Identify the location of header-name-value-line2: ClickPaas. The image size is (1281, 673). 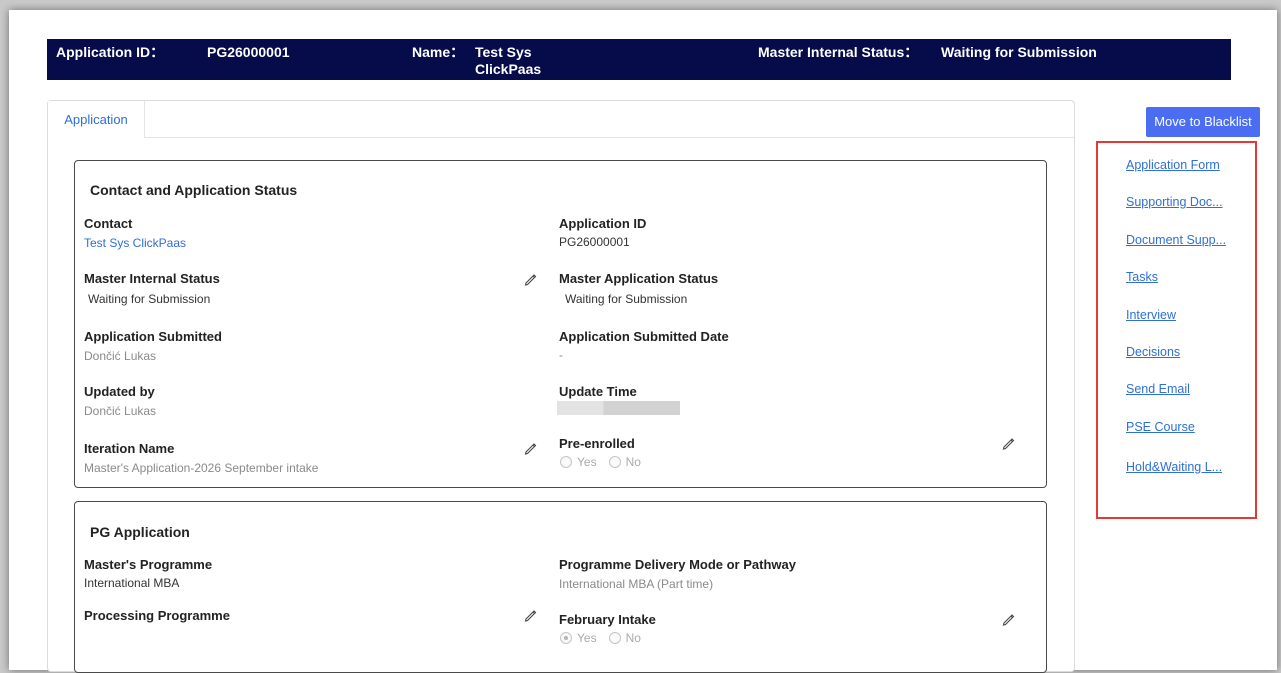
(508, 69).